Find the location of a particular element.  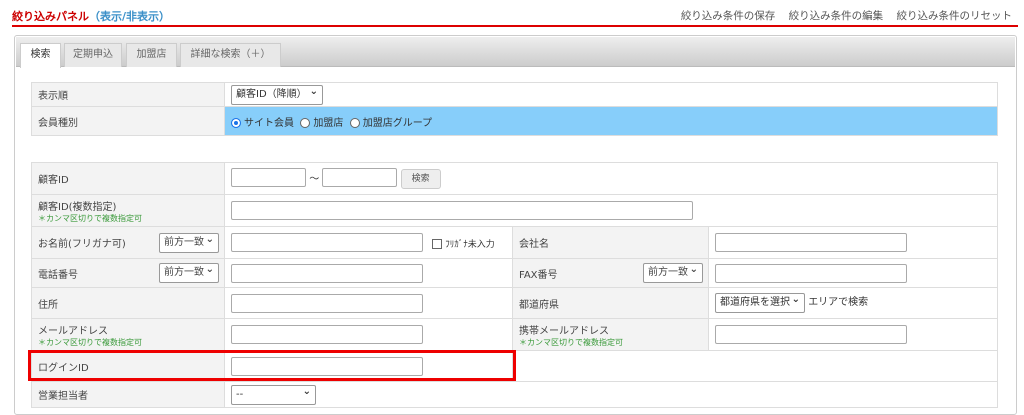

sort-table: 表示順 顧客ID（降順） 会員種別 サイト会員 加盟店 加盟店グループ is located at coordinates (514, 109).